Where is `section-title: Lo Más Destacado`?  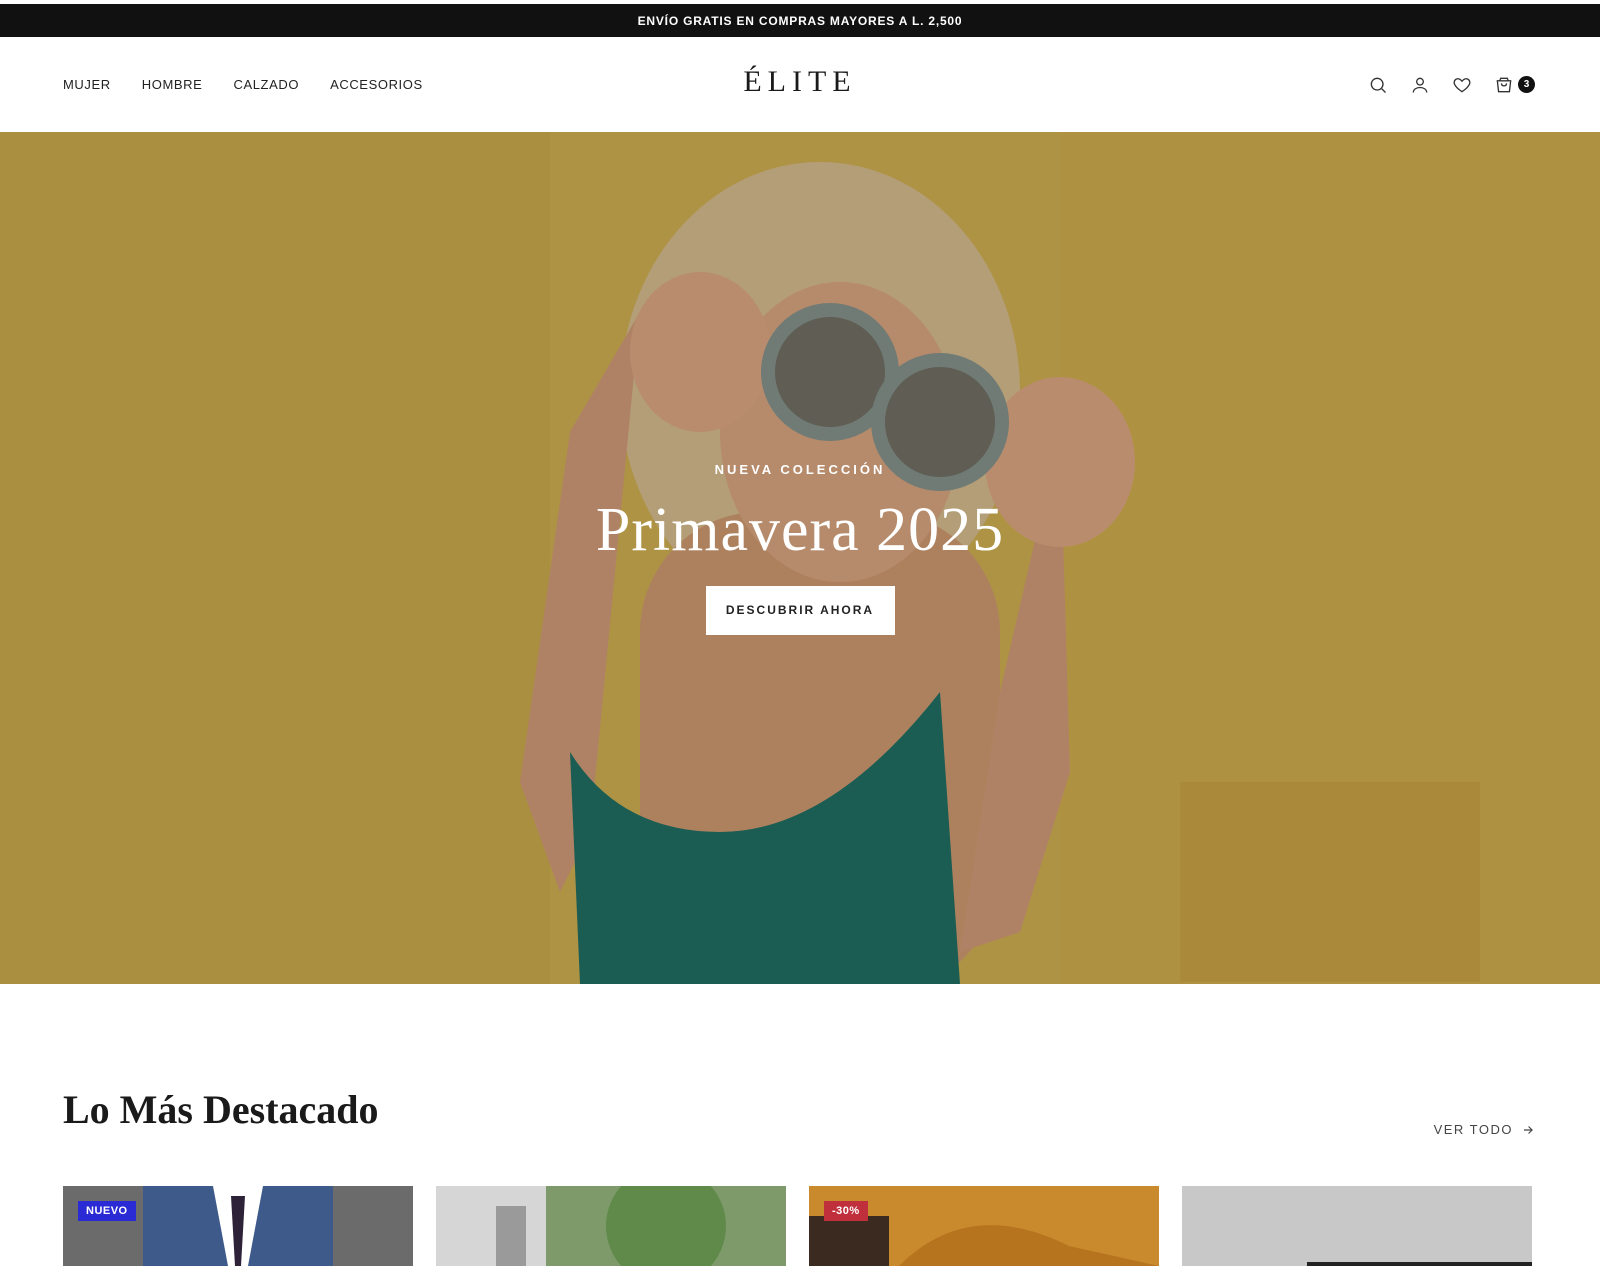
section-title: Lo Más Destacado is located at coordinates (221, 1109).